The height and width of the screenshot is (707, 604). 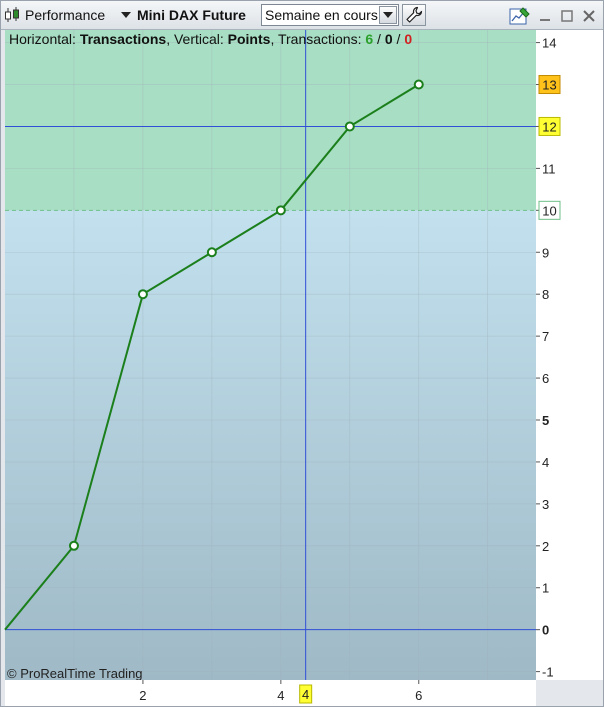 What do you see at coordinates (126, 15) in the screenshot?
I see `dropdown-arrow-icon` at bounding box center [126, 15].